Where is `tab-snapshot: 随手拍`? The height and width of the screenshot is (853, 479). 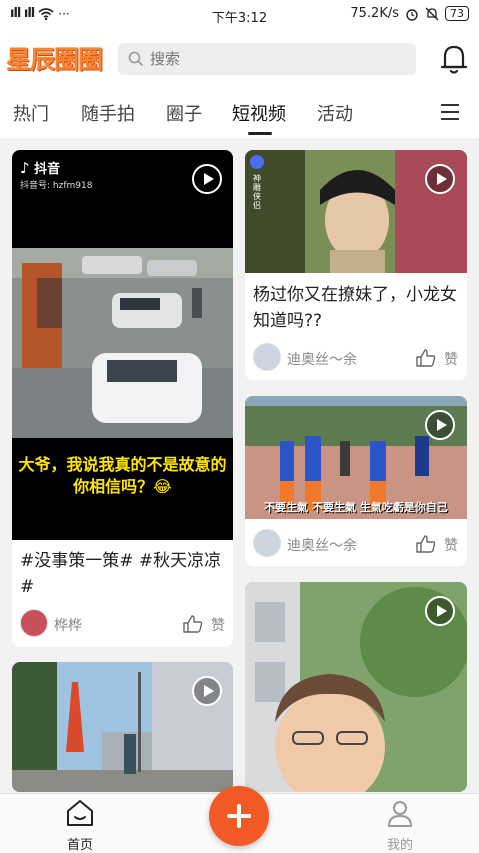 tab-snapshot: 随手拍 is located at coordinates (108, 113).